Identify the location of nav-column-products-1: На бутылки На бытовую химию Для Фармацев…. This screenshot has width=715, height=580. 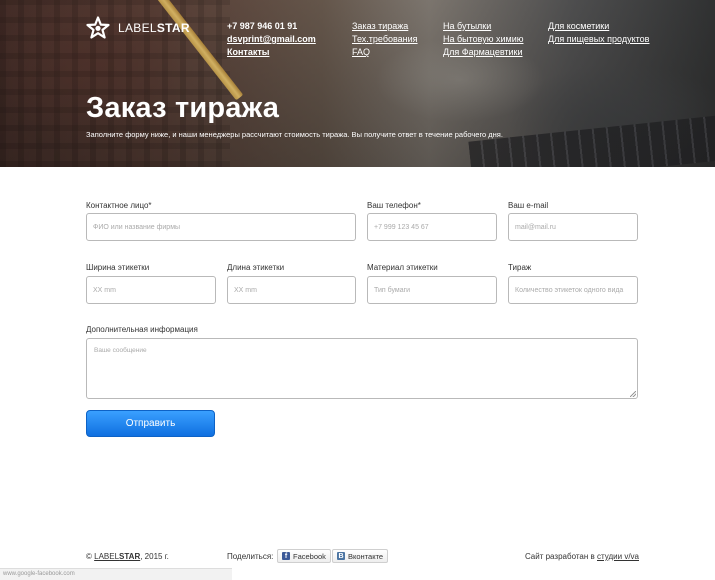
(483, 39).